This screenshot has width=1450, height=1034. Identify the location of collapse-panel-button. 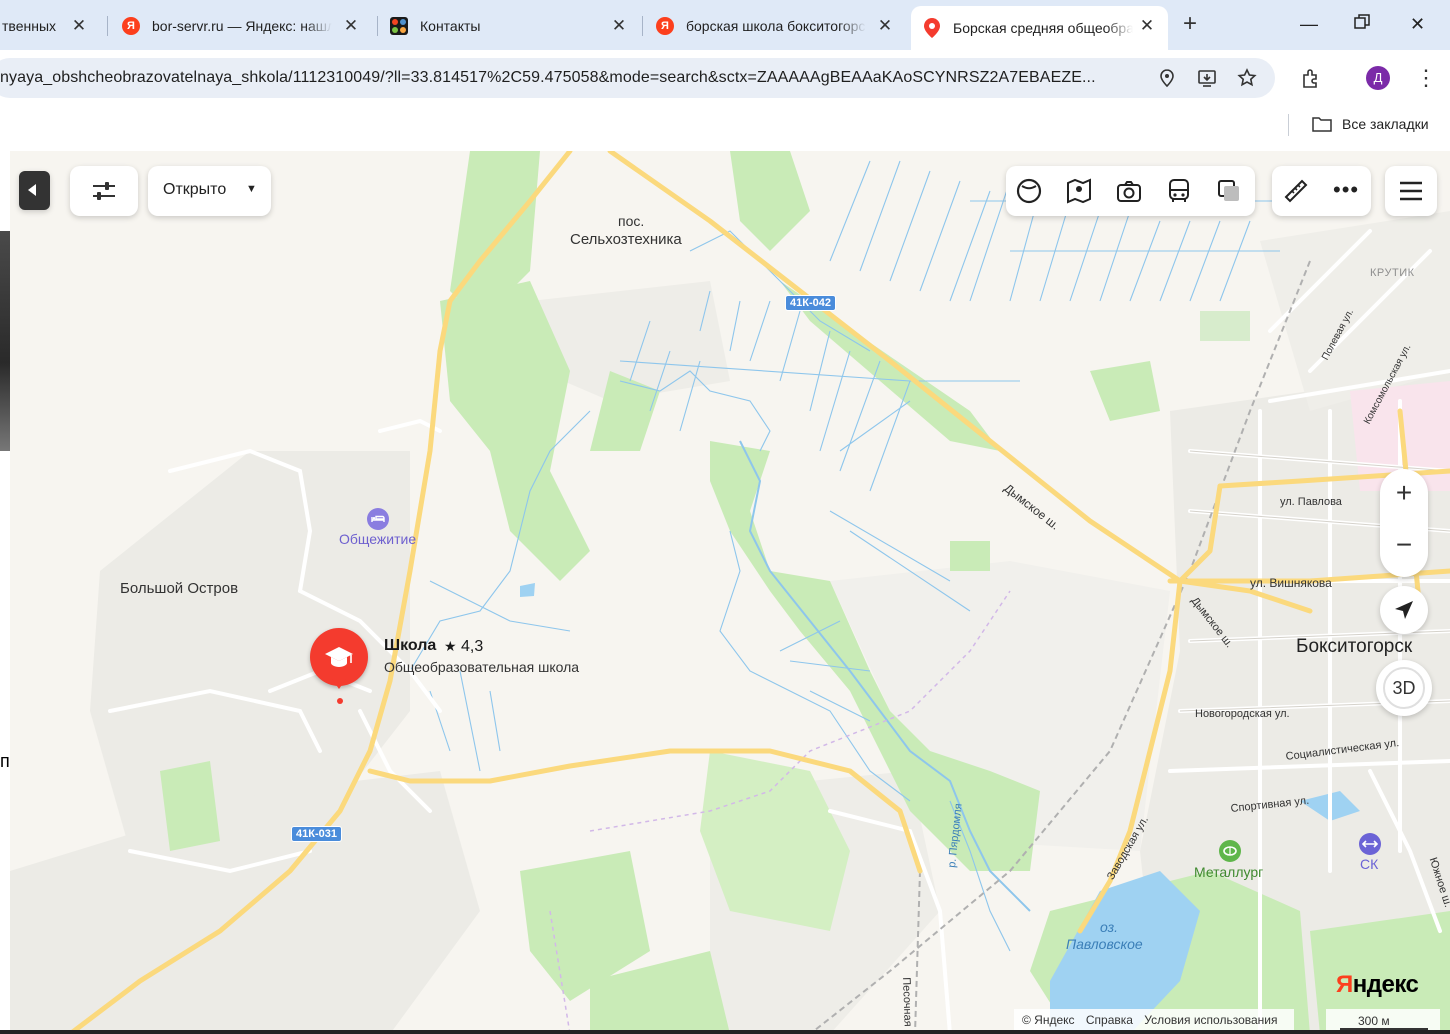
(34, 190).